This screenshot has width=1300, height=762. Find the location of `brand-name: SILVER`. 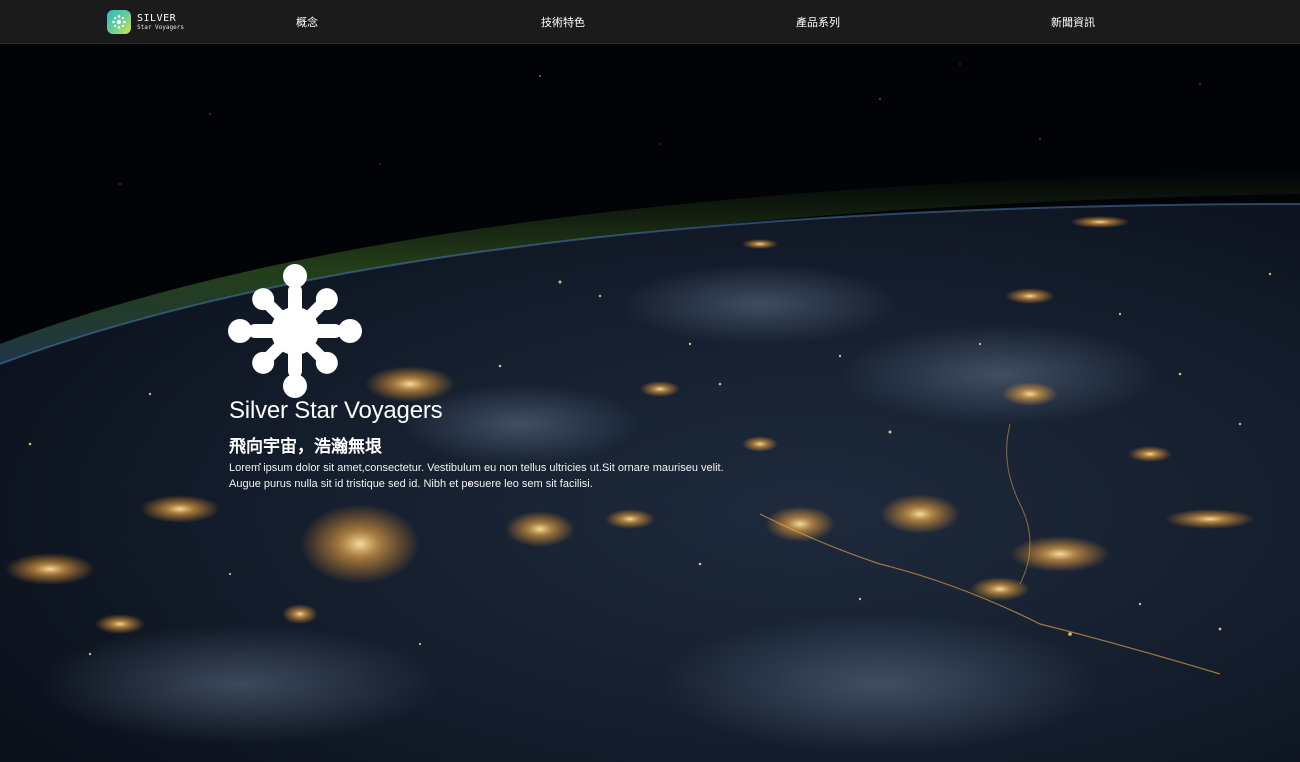

brand-name: SILVER is located at coordinates (157, 18).